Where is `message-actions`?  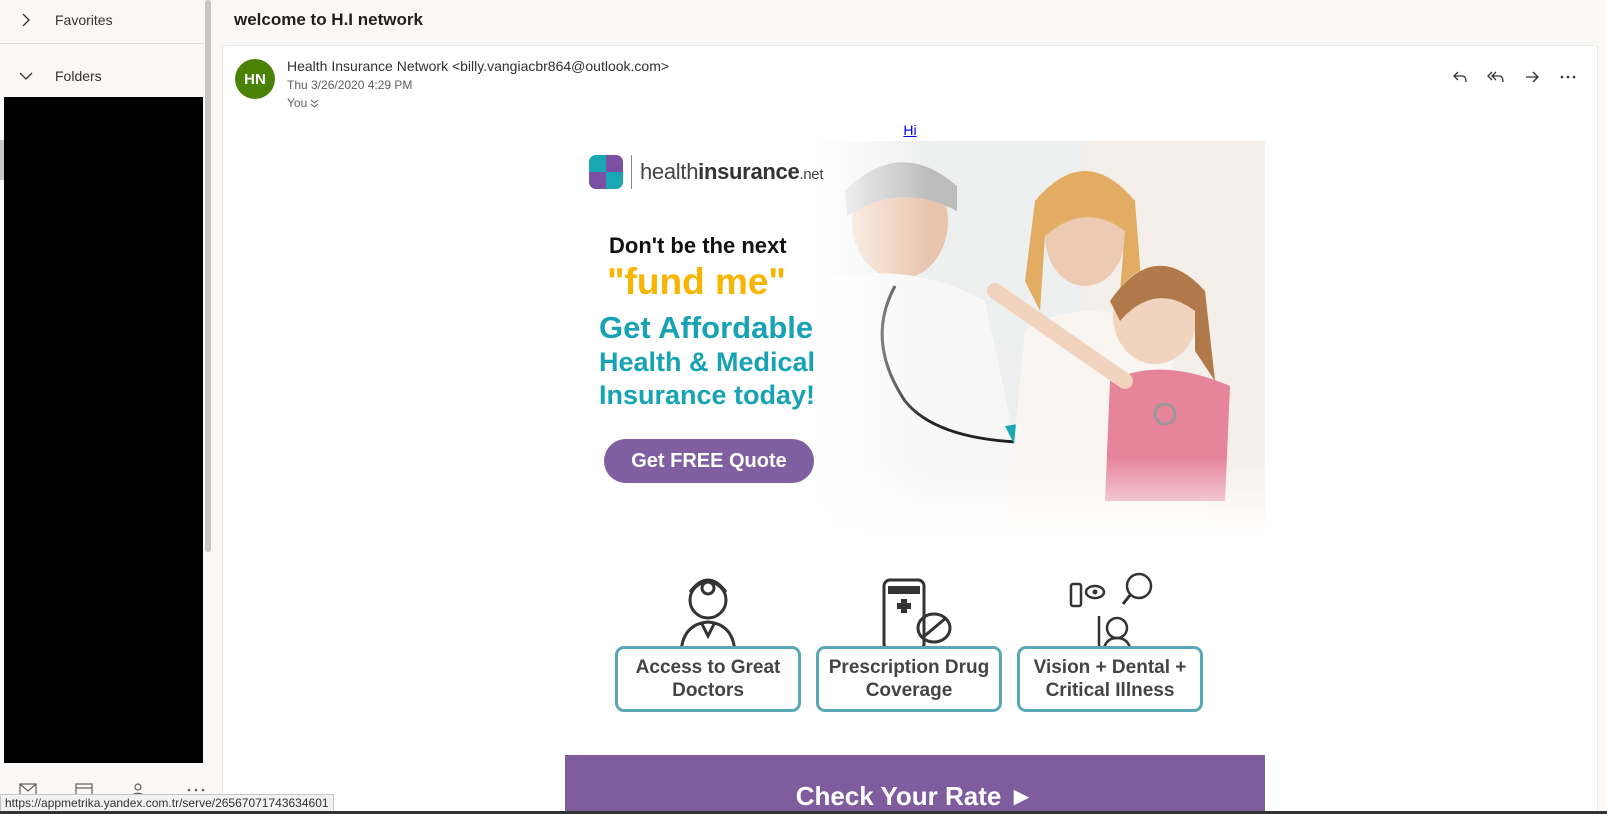
message-actions is located at coordinates (1514, 77).